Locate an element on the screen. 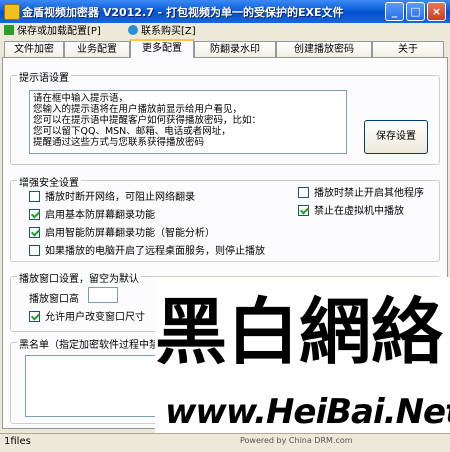 The height and width of the screenshot is (452, 450). watermark-char: 網 is located at coordinates (335, 331).